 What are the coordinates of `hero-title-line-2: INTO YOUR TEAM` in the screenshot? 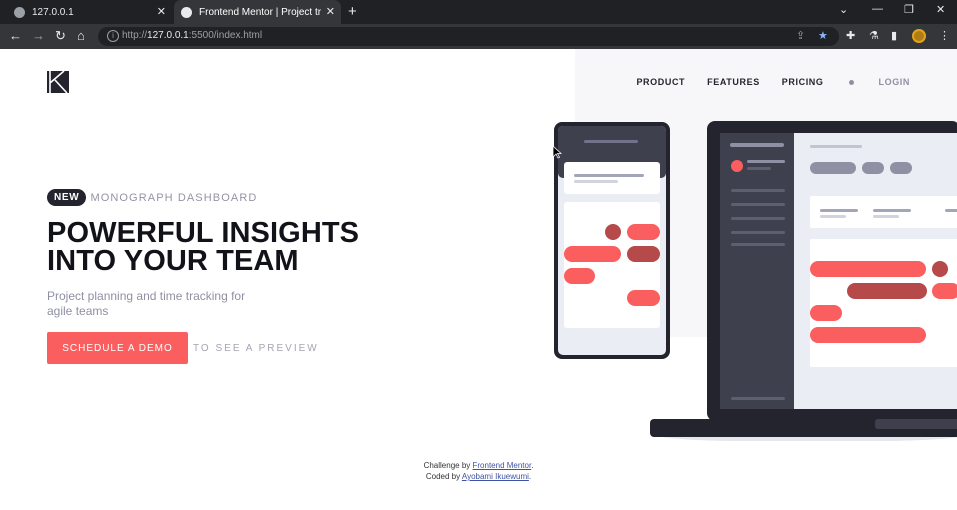 It's located at (173, 261).